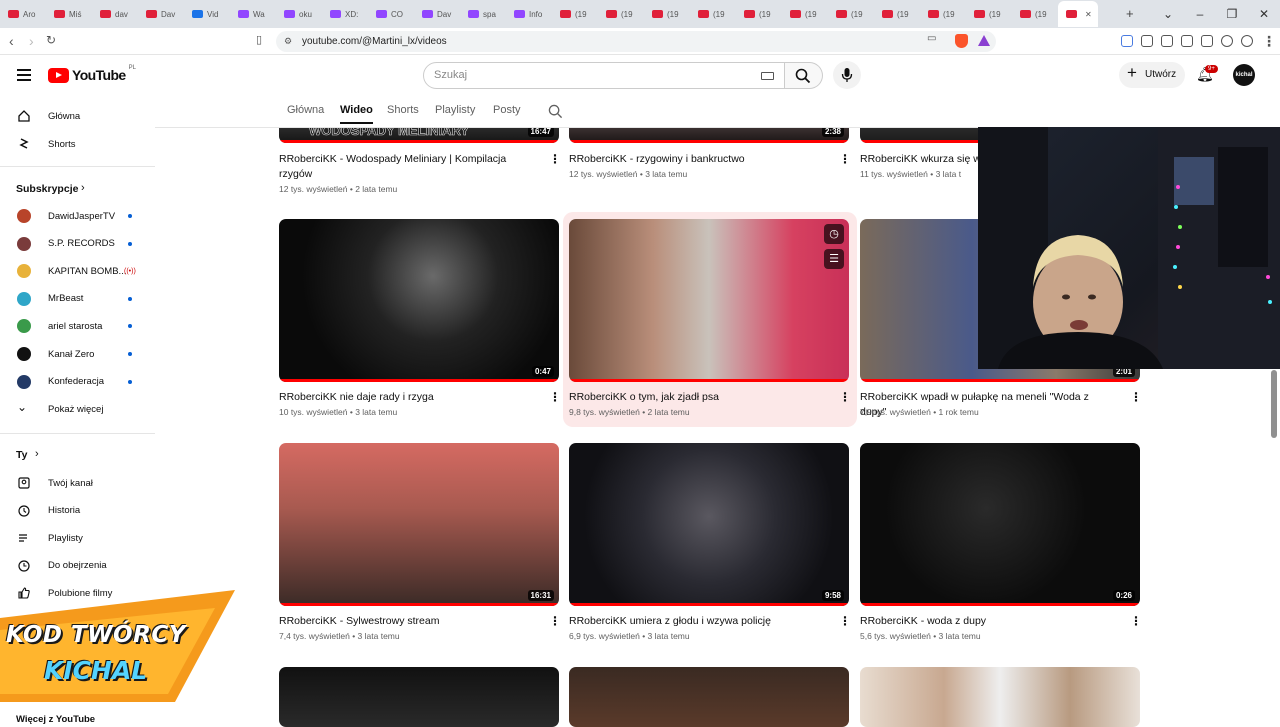  I want to click on vpn-icon, so click(1247, 41).